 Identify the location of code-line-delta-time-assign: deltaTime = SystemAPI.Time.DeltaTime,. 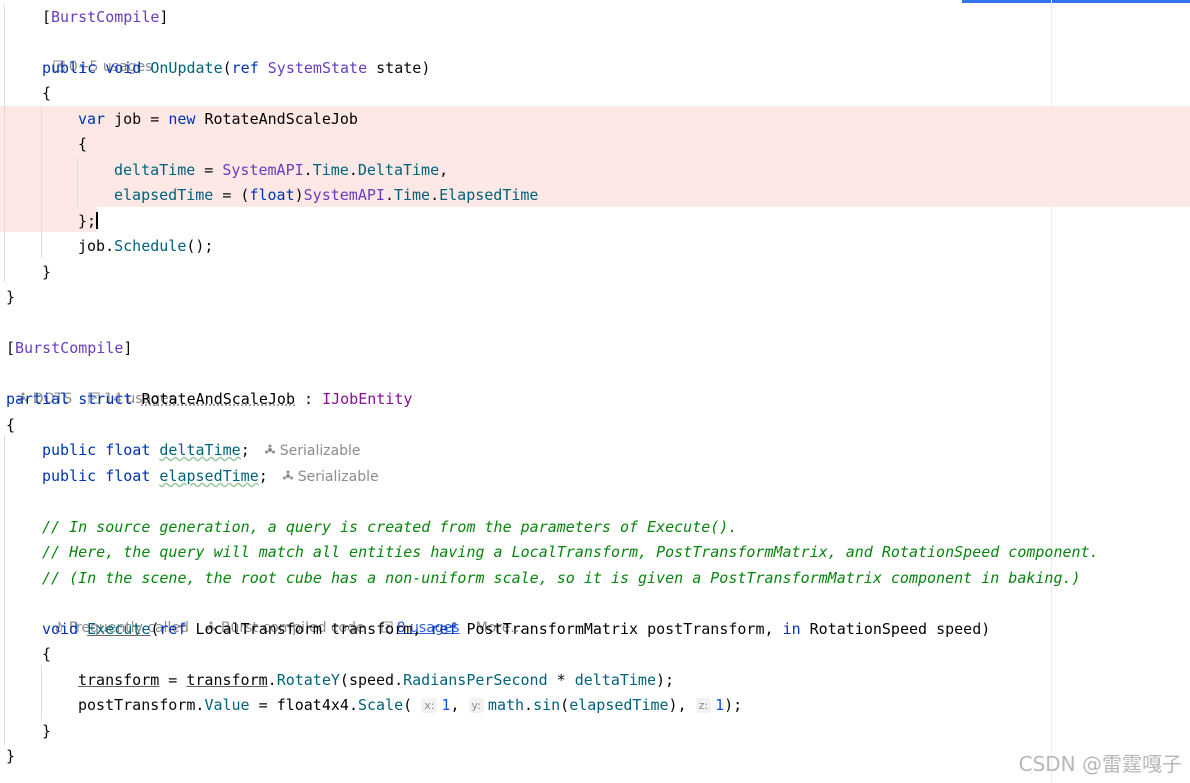
(281, 170).